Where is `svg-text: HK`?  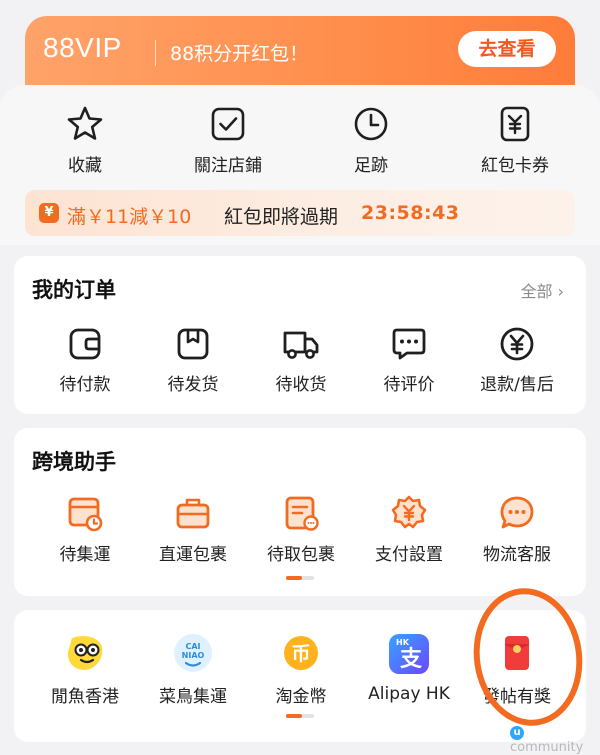
svg-text: HK is located at coordinates (403, 642).